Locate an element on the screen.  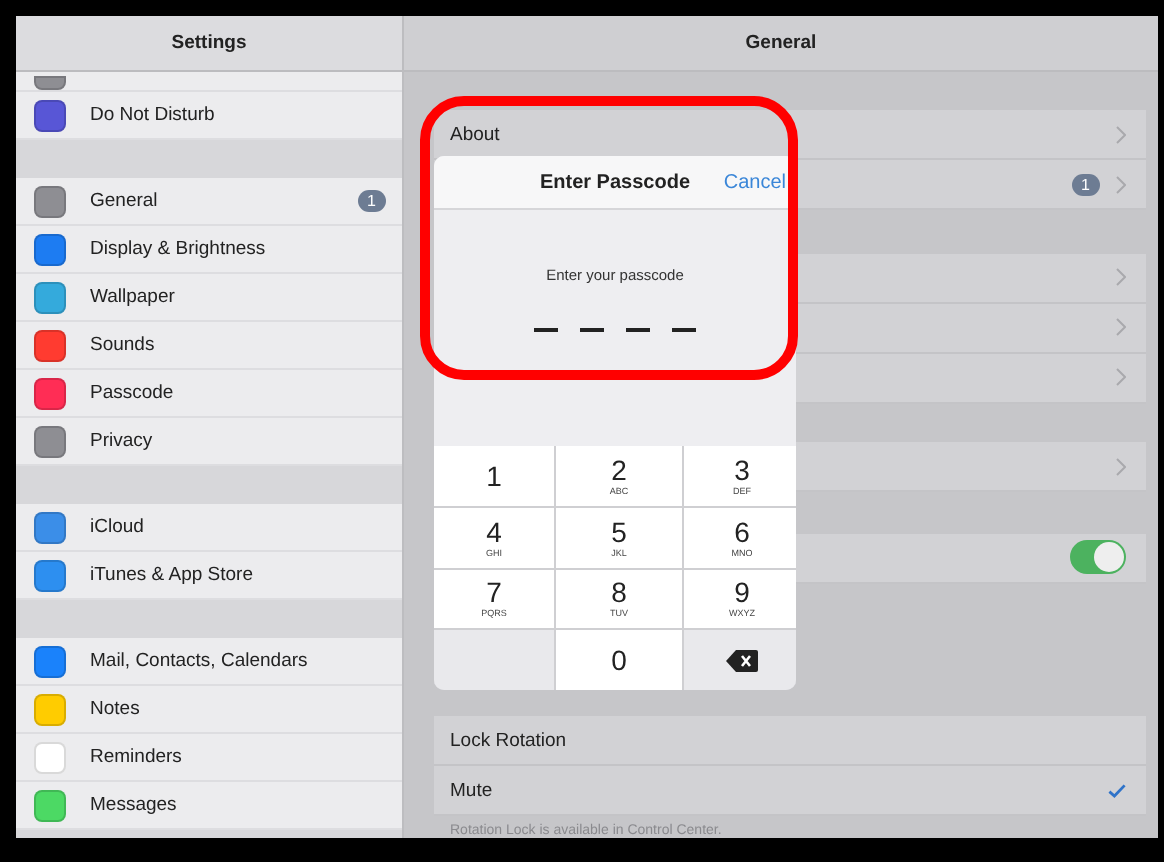
sidebar-title: Settings is located at coordinates (209, 44).